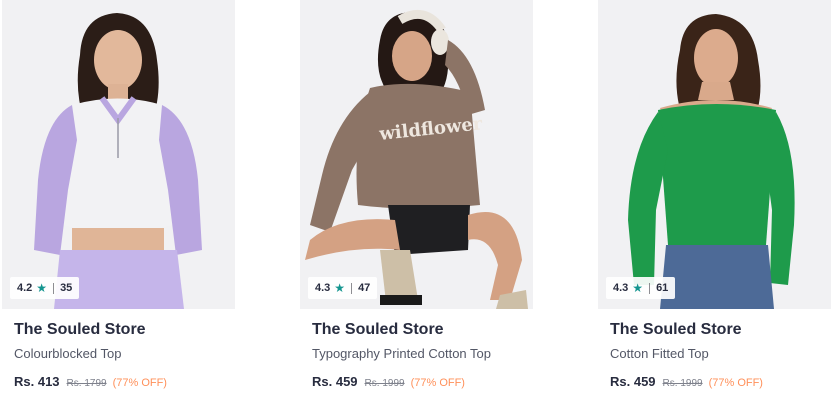 This screenshot has width=838, height=420. I want to click on rating-count: 47, so click(364, 288).